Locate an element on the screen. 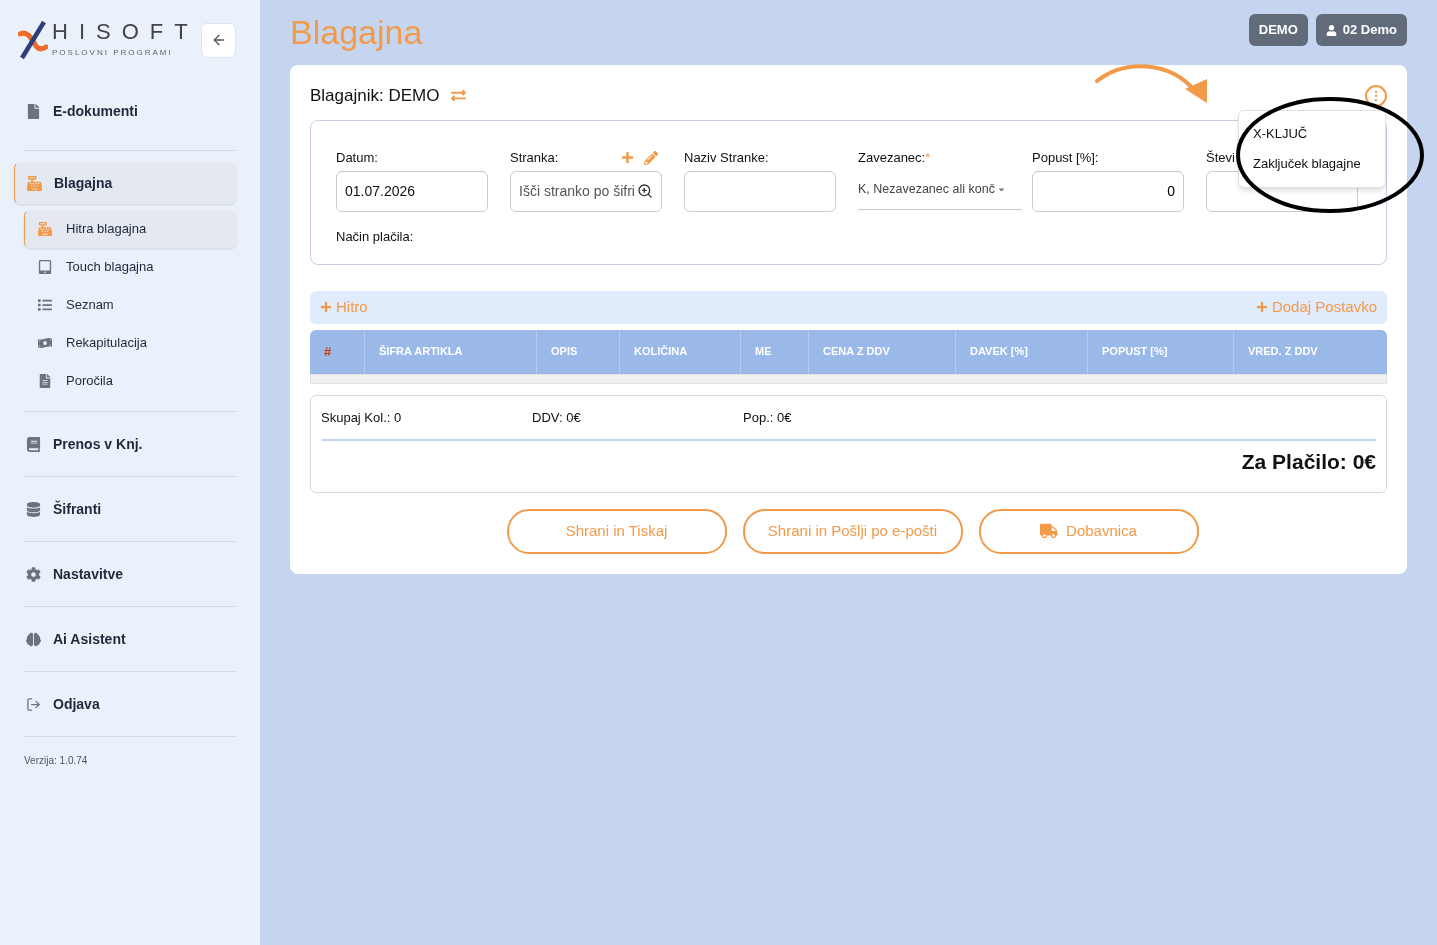 The width and height of the screenshot is (1437, 945). nav-item: Nastavitve is located at coordinates (130, 574).